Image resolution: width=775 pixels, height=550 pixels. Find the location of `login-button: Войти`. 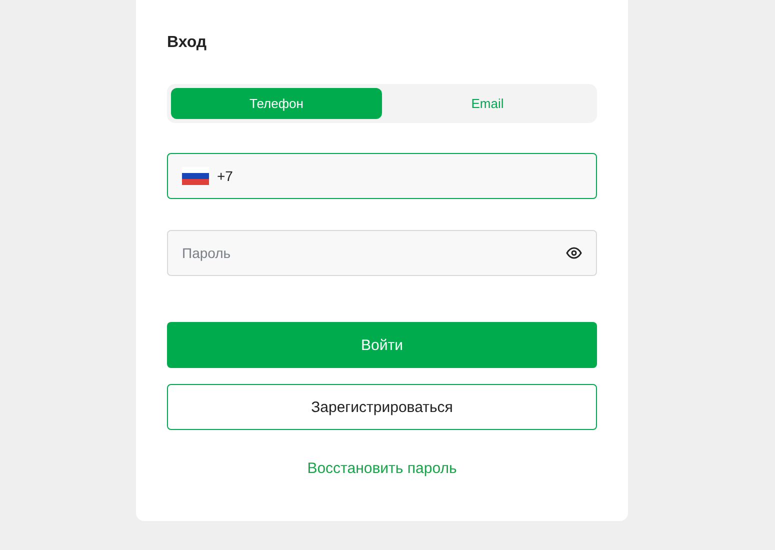

login-button: Войти is located at coordinates (382, 345).